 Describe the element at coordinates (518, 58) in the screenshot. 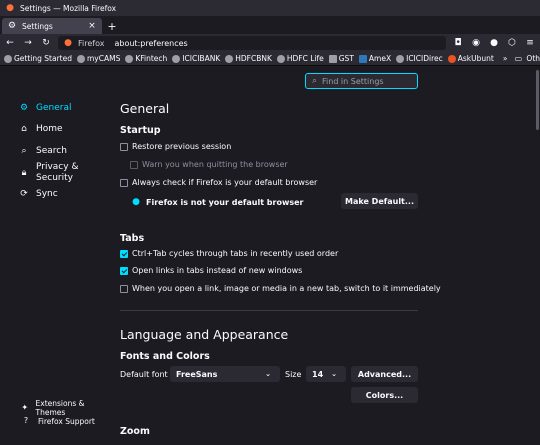

I see `folder-icon: ▭` at that location.